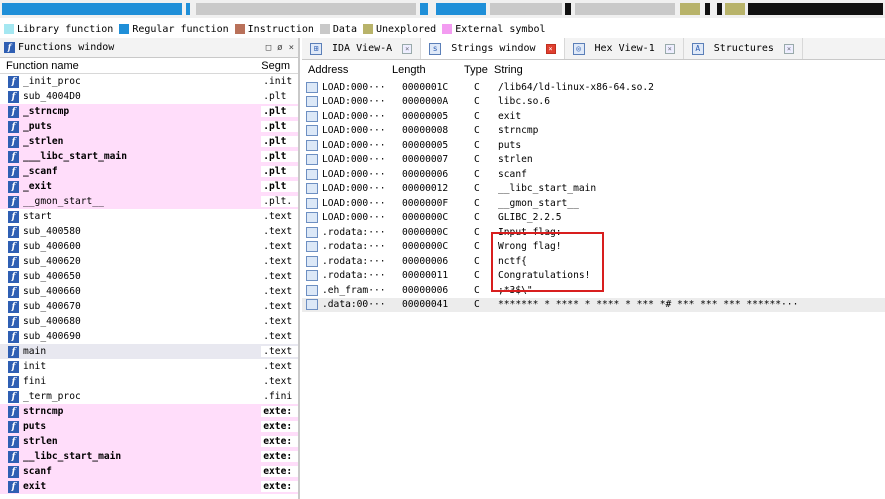  Describe the element at coordinates (149, 306) in the screenshot. I see `function-row: f sub_400670 .text` at that location.